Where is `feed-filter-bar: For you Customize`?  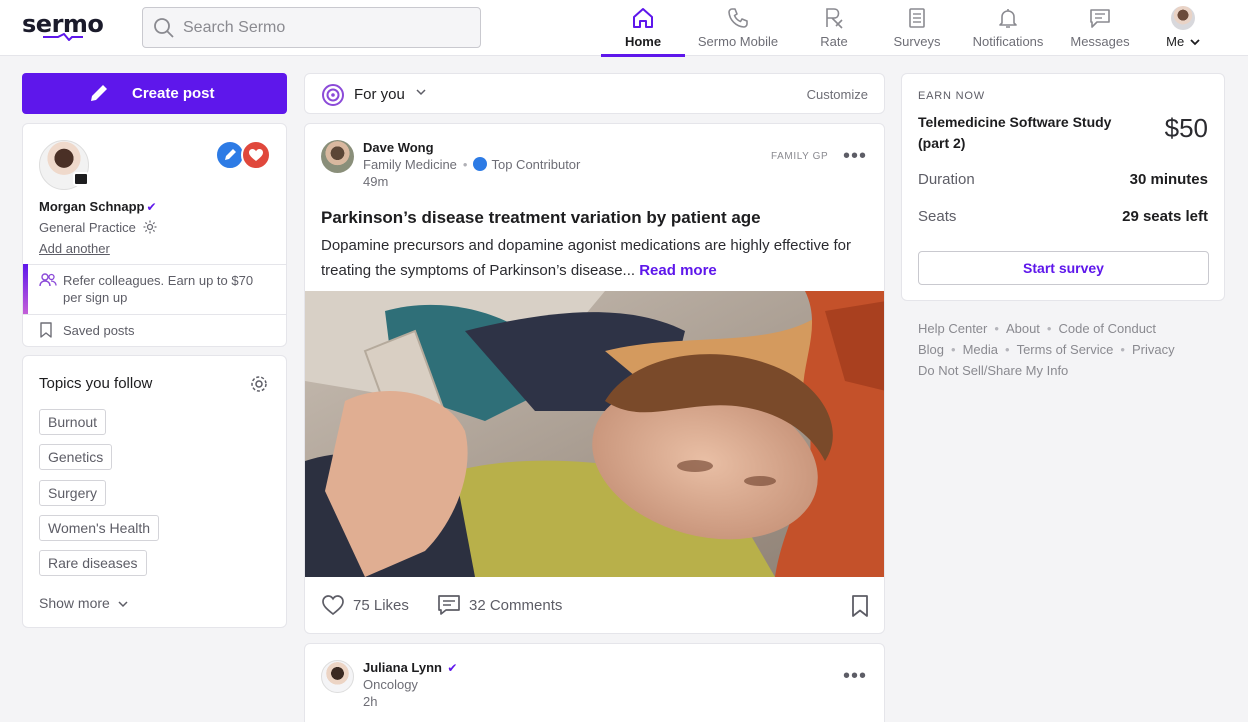 feed-filter-bar: For you Customize is located at coordinates (594, 93).